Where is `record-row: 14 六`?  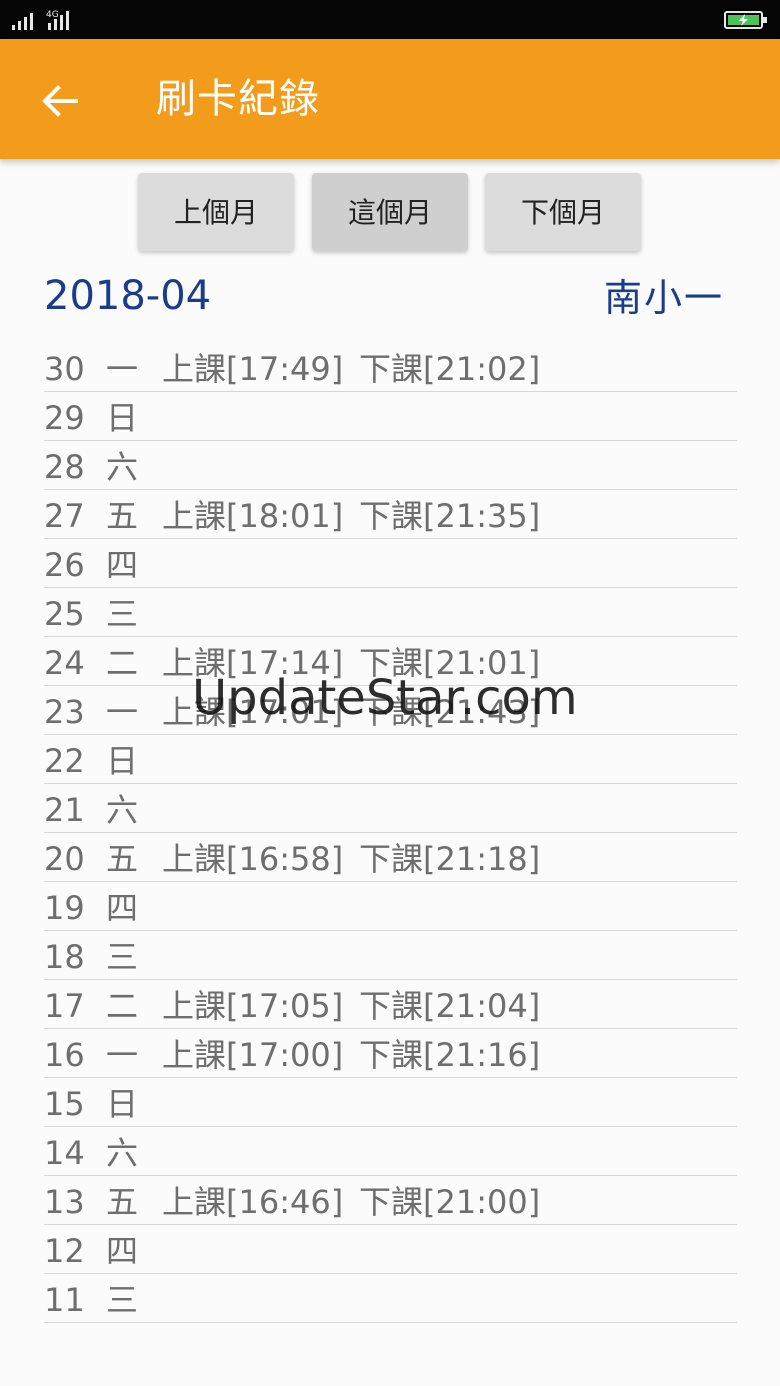
record-row: 14 六 is located at coordinates (390, 1151).